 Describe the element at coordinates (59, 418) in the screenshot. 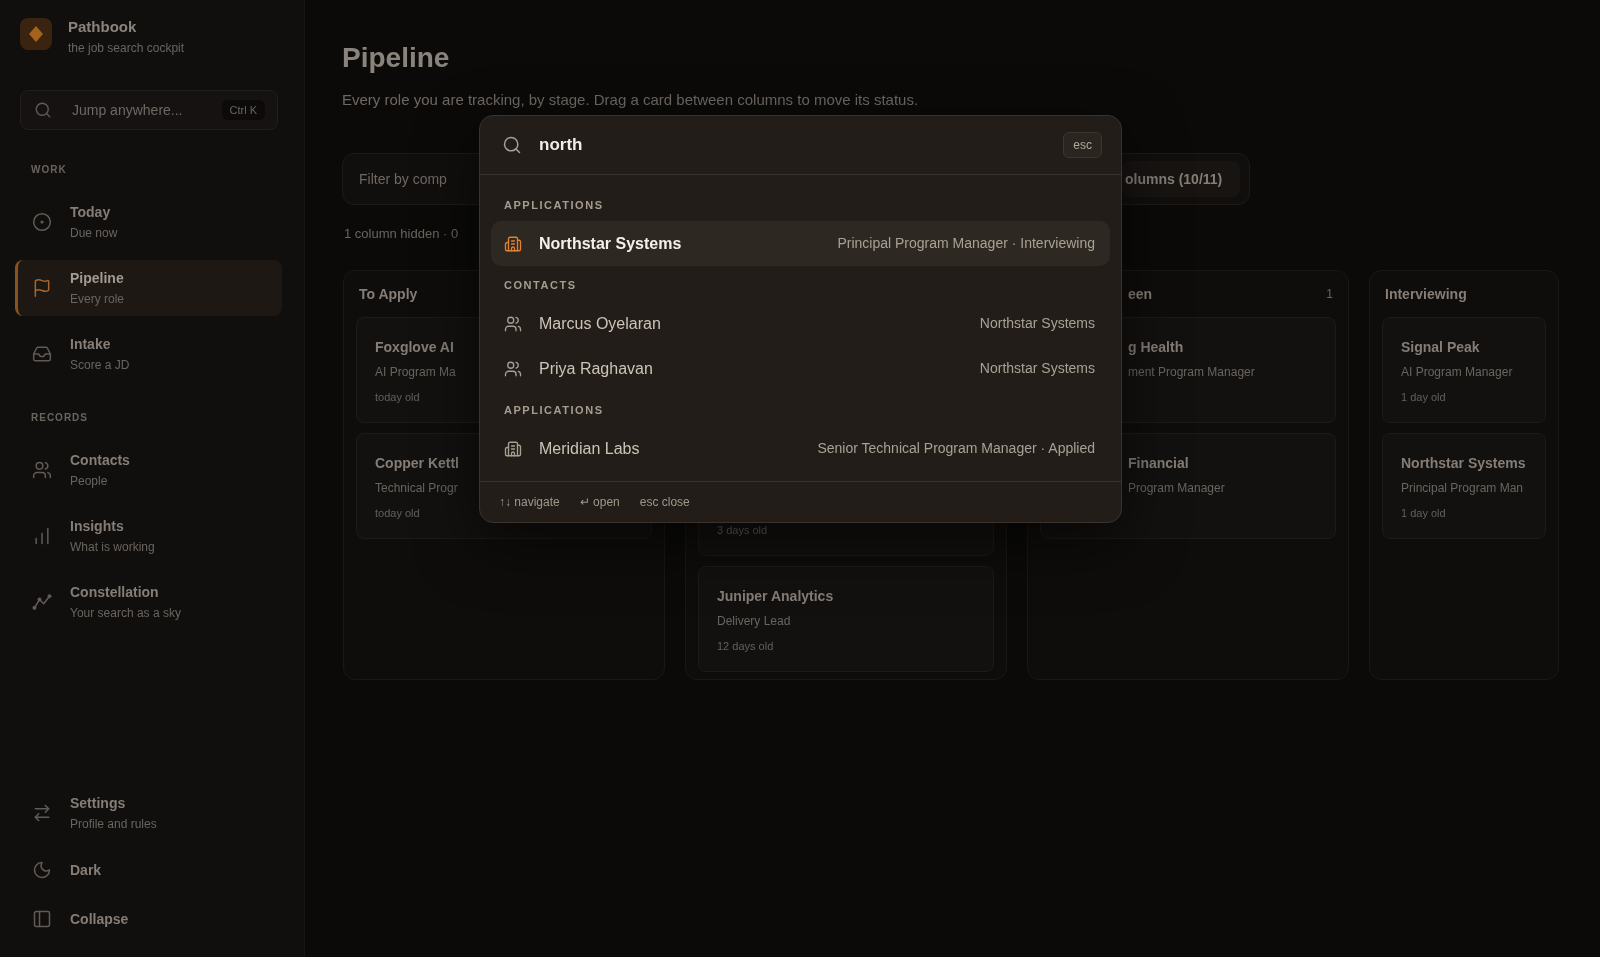

I see `section-label: RECORDS` at that location.